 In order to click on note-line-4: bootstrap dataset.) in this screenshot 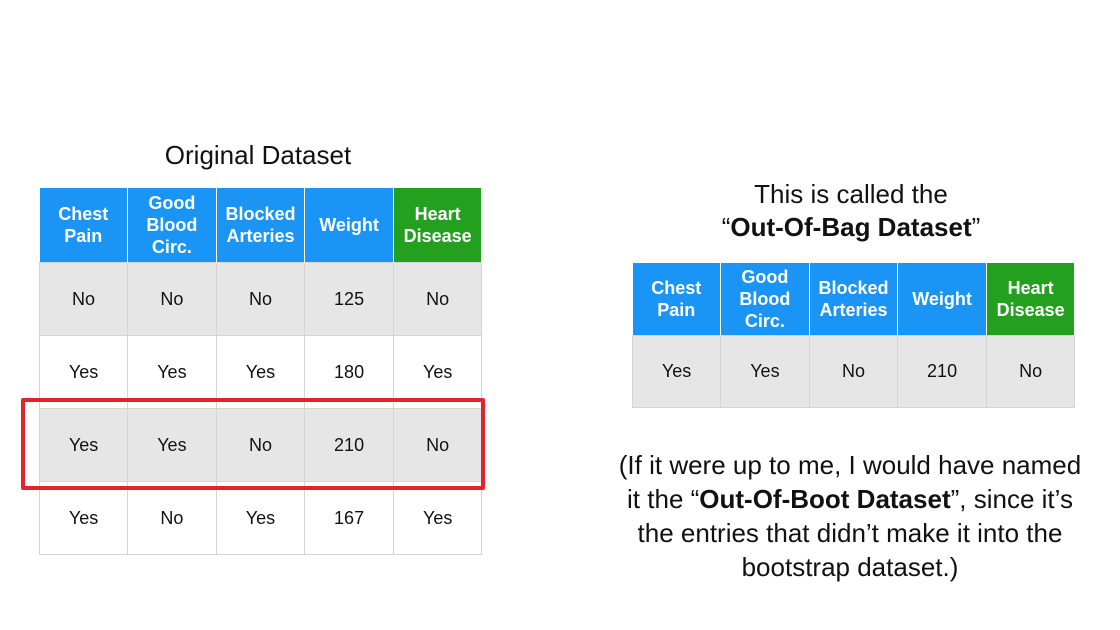, I will do `click(850, 567)`.